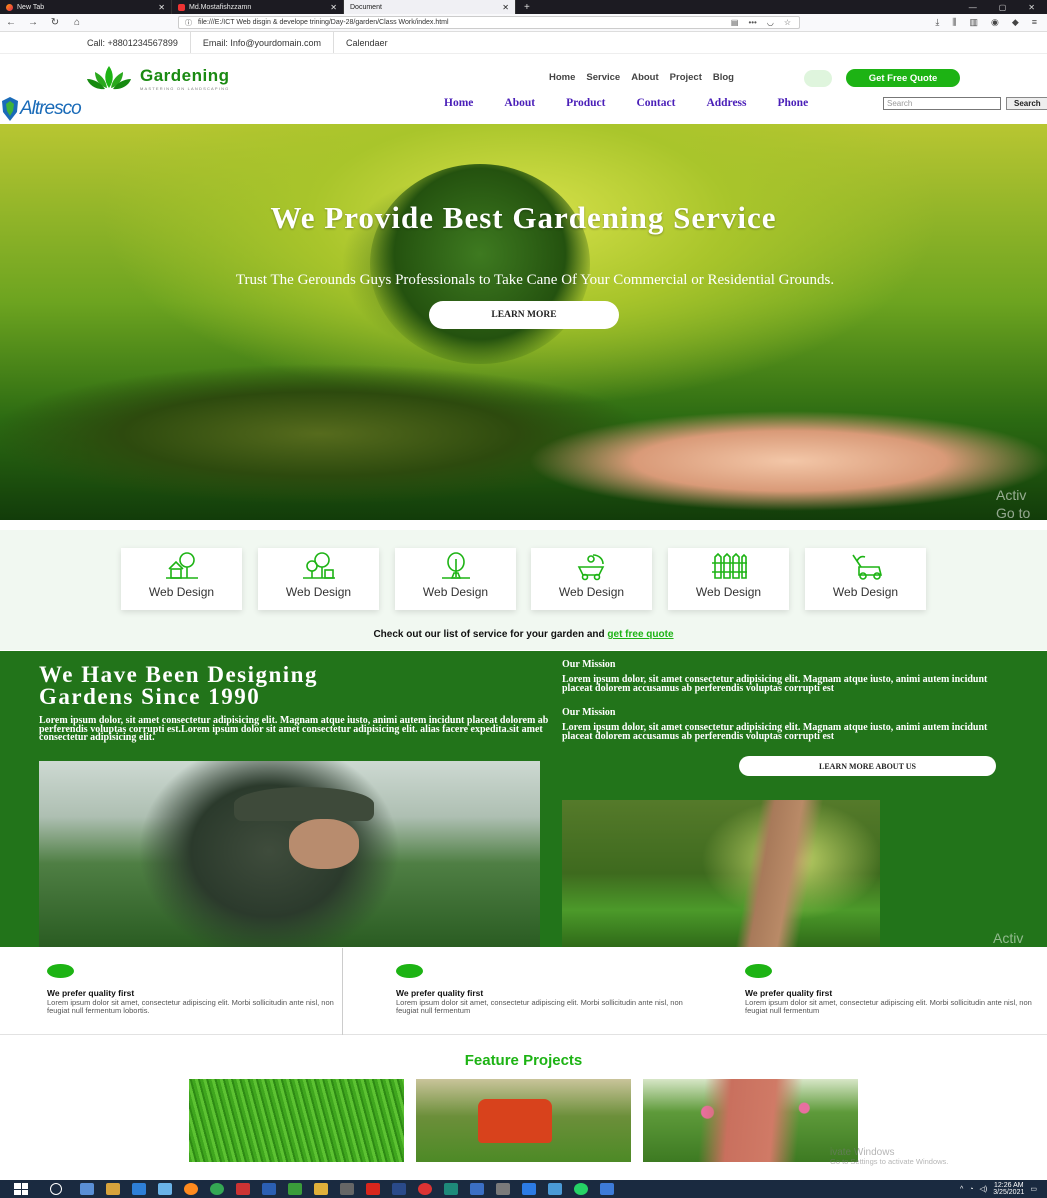  What do you see at coordinates (971, 1189) in the screenshot?
I see `network-icon: ◔` at bounding box center [971, 1189].